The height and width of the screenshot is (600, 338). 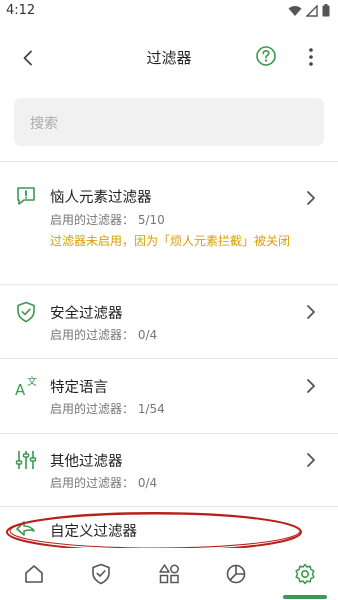 I want to click on filter-row-security: 安全过滤器 启用的过滤器： 0/4, so click(x=169, y=321).